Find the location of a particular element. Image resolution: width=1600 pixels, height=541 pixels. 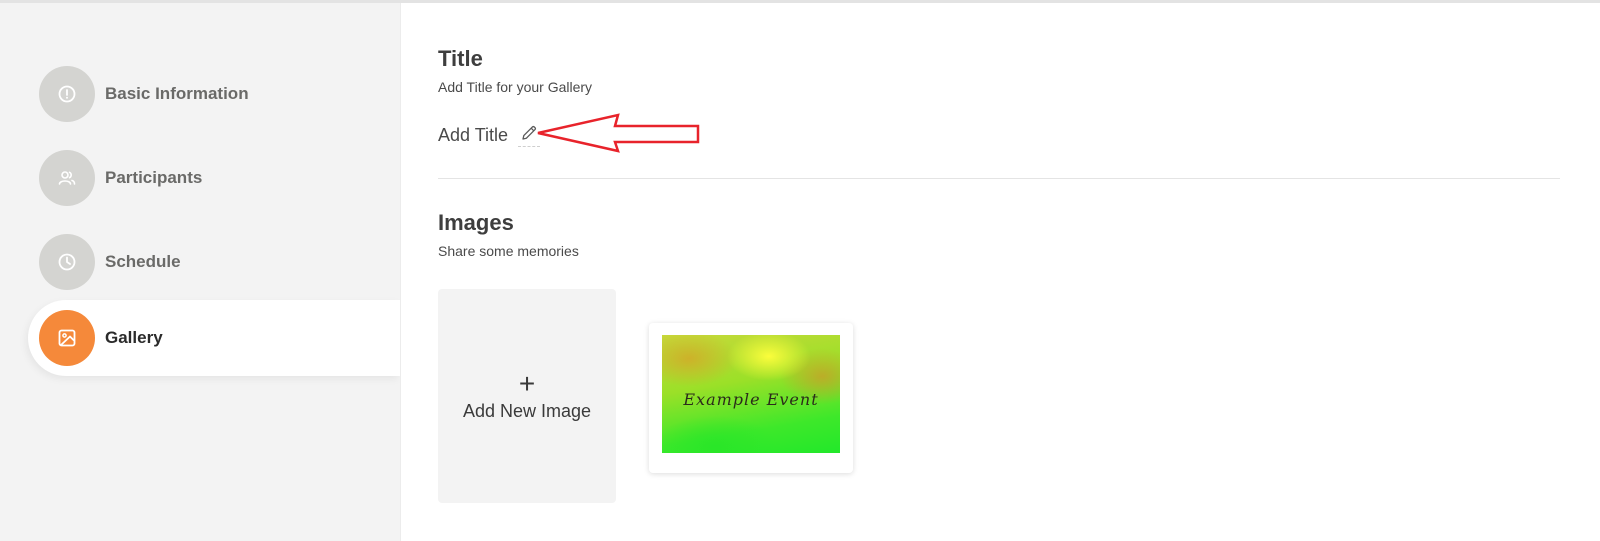

thumbnail-caption: Example Event is located at coordinates (751, 399).